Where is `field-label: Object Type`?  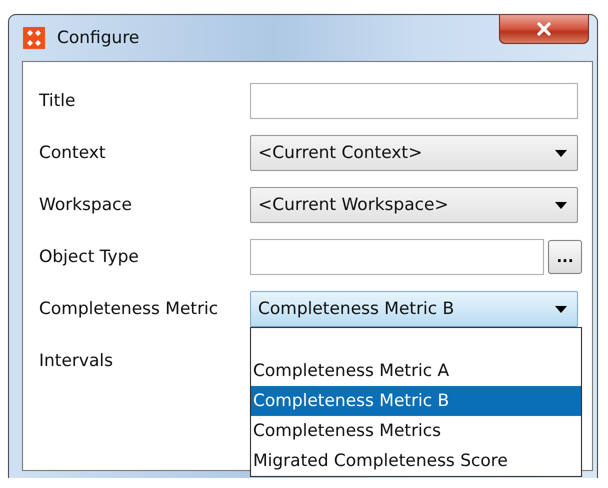
field-label: Object Type is located at coordinates (89, 257).